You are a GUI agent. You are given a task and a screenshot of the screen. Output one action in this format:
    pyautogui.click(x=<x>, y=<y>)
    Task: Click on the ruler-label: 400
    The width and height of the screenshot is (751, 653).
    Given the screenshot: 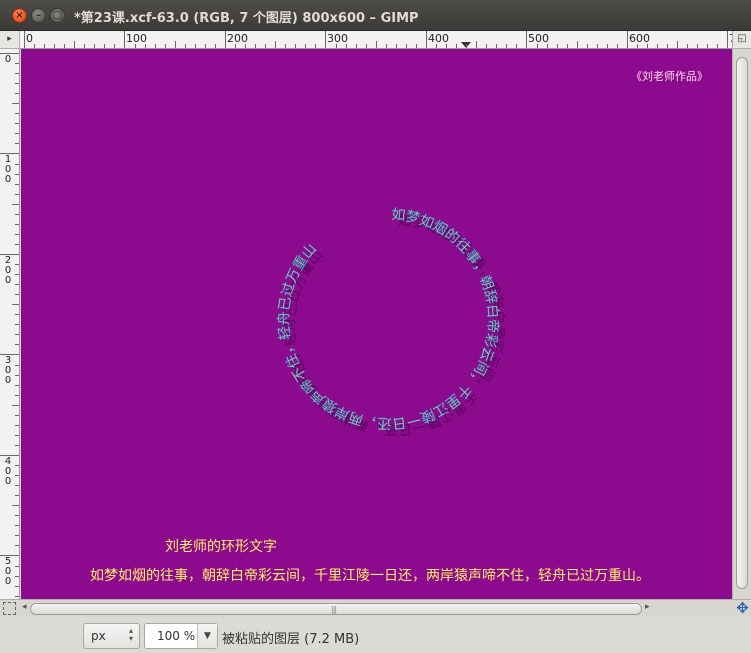 What is the action you would take?
    pyautogui.click(x=8, y=471)
    